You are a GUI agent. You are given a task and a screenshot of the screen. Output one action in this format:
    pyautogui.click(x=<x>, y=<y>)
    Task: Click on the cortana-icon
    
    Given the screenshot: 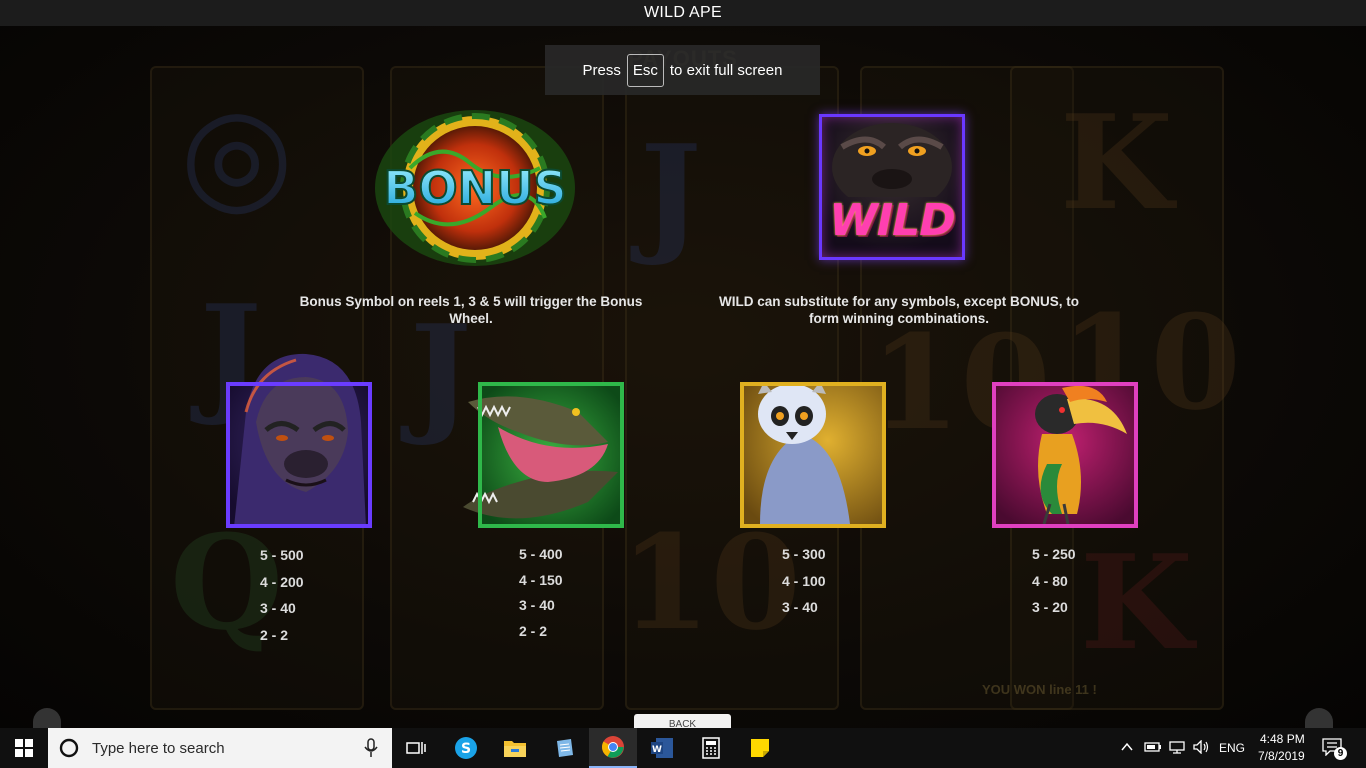 What is the action you would take?
    pyautogui.click(x=69, y=748)
    